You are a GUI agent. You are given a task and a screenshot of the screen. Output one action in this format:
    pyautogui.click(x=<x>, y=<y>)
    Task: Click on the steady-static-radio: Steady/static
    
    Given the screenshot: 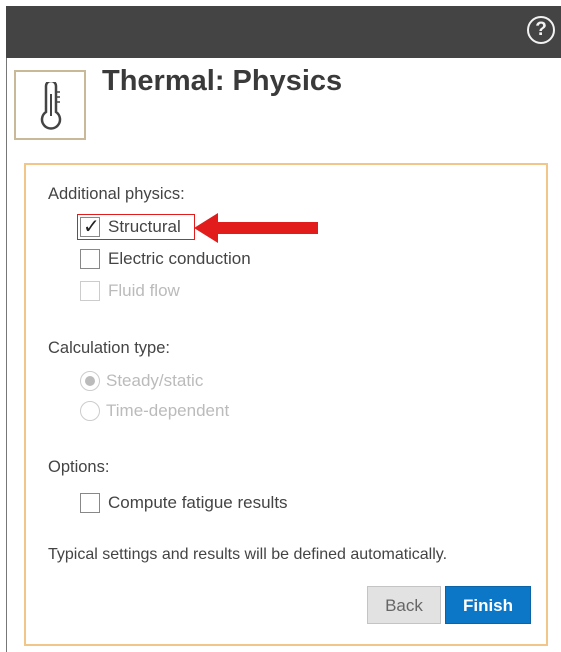 What is the action you would take?
    pyautogui.click(x=141, y=381)
    